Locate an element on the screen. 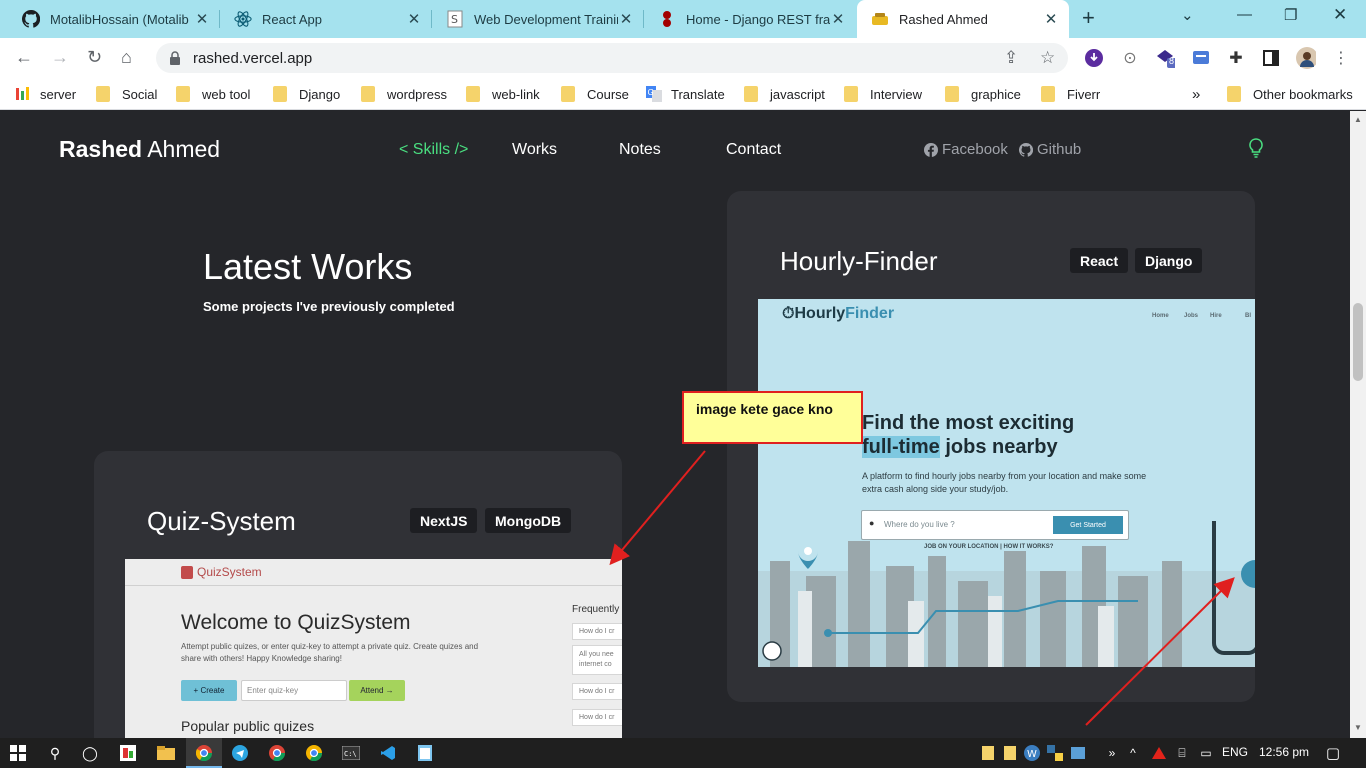 The height and width of the screenshot is (768, 1366). extensions-puzzle-icon: ✚ is located at coordinates (1236, 58).